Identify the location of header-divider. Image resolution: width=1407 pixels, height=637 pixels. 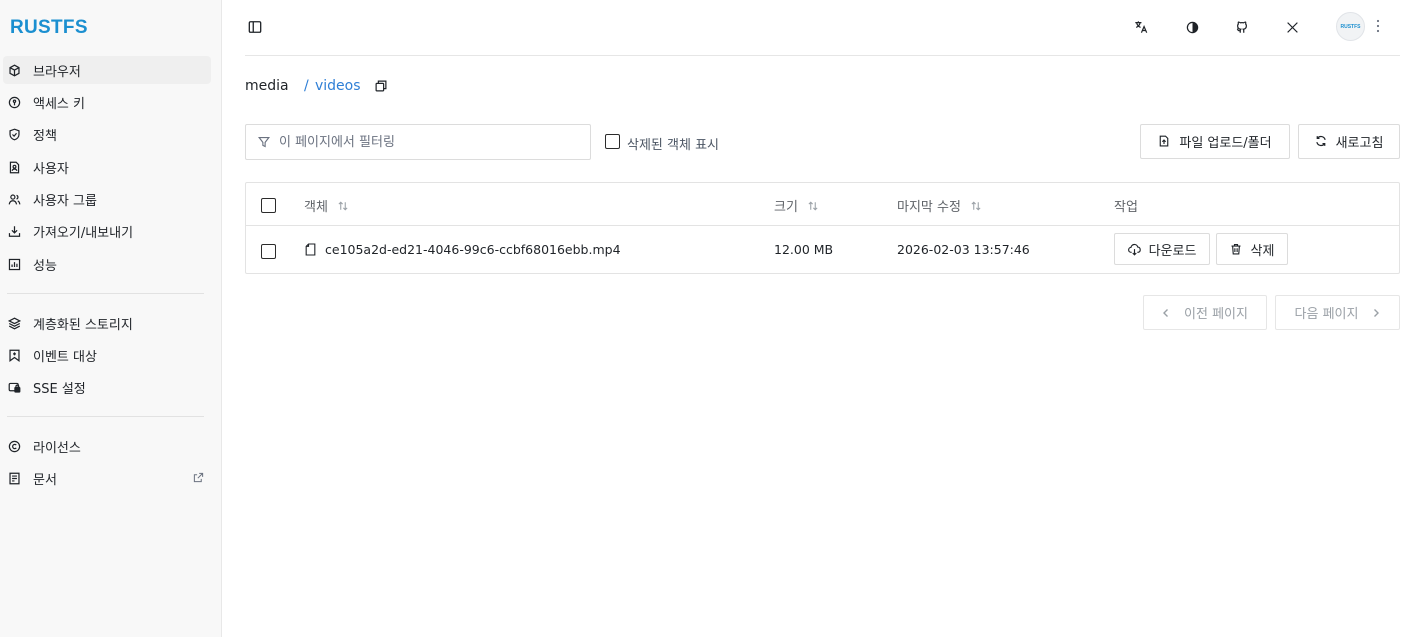
(822, 55).